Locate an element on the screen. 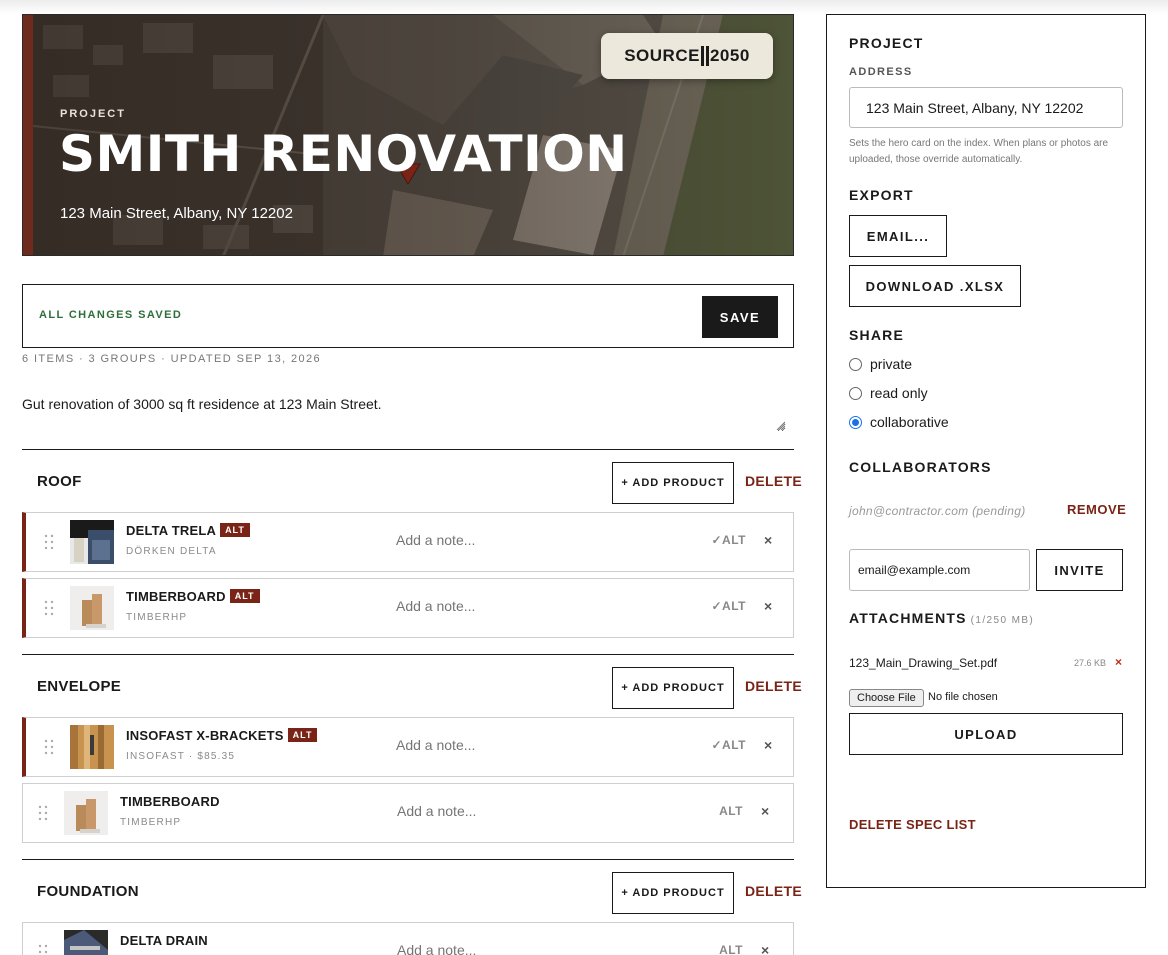 This screenshot has width=1168, height=955. delete-spec-list-button: DELETE SPEC LIST is located at coordinates (912, 824).